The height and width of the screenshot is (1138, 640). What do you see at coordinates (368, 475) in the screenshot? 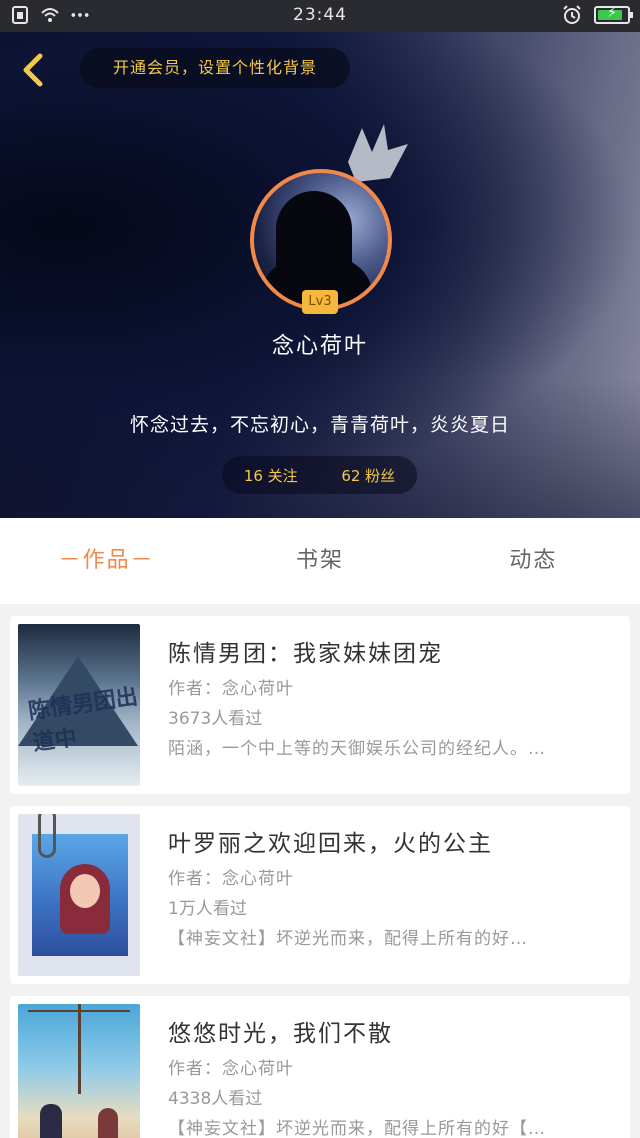
I see `followers-count: 62 粉丝` at bounding box center [368, 475].